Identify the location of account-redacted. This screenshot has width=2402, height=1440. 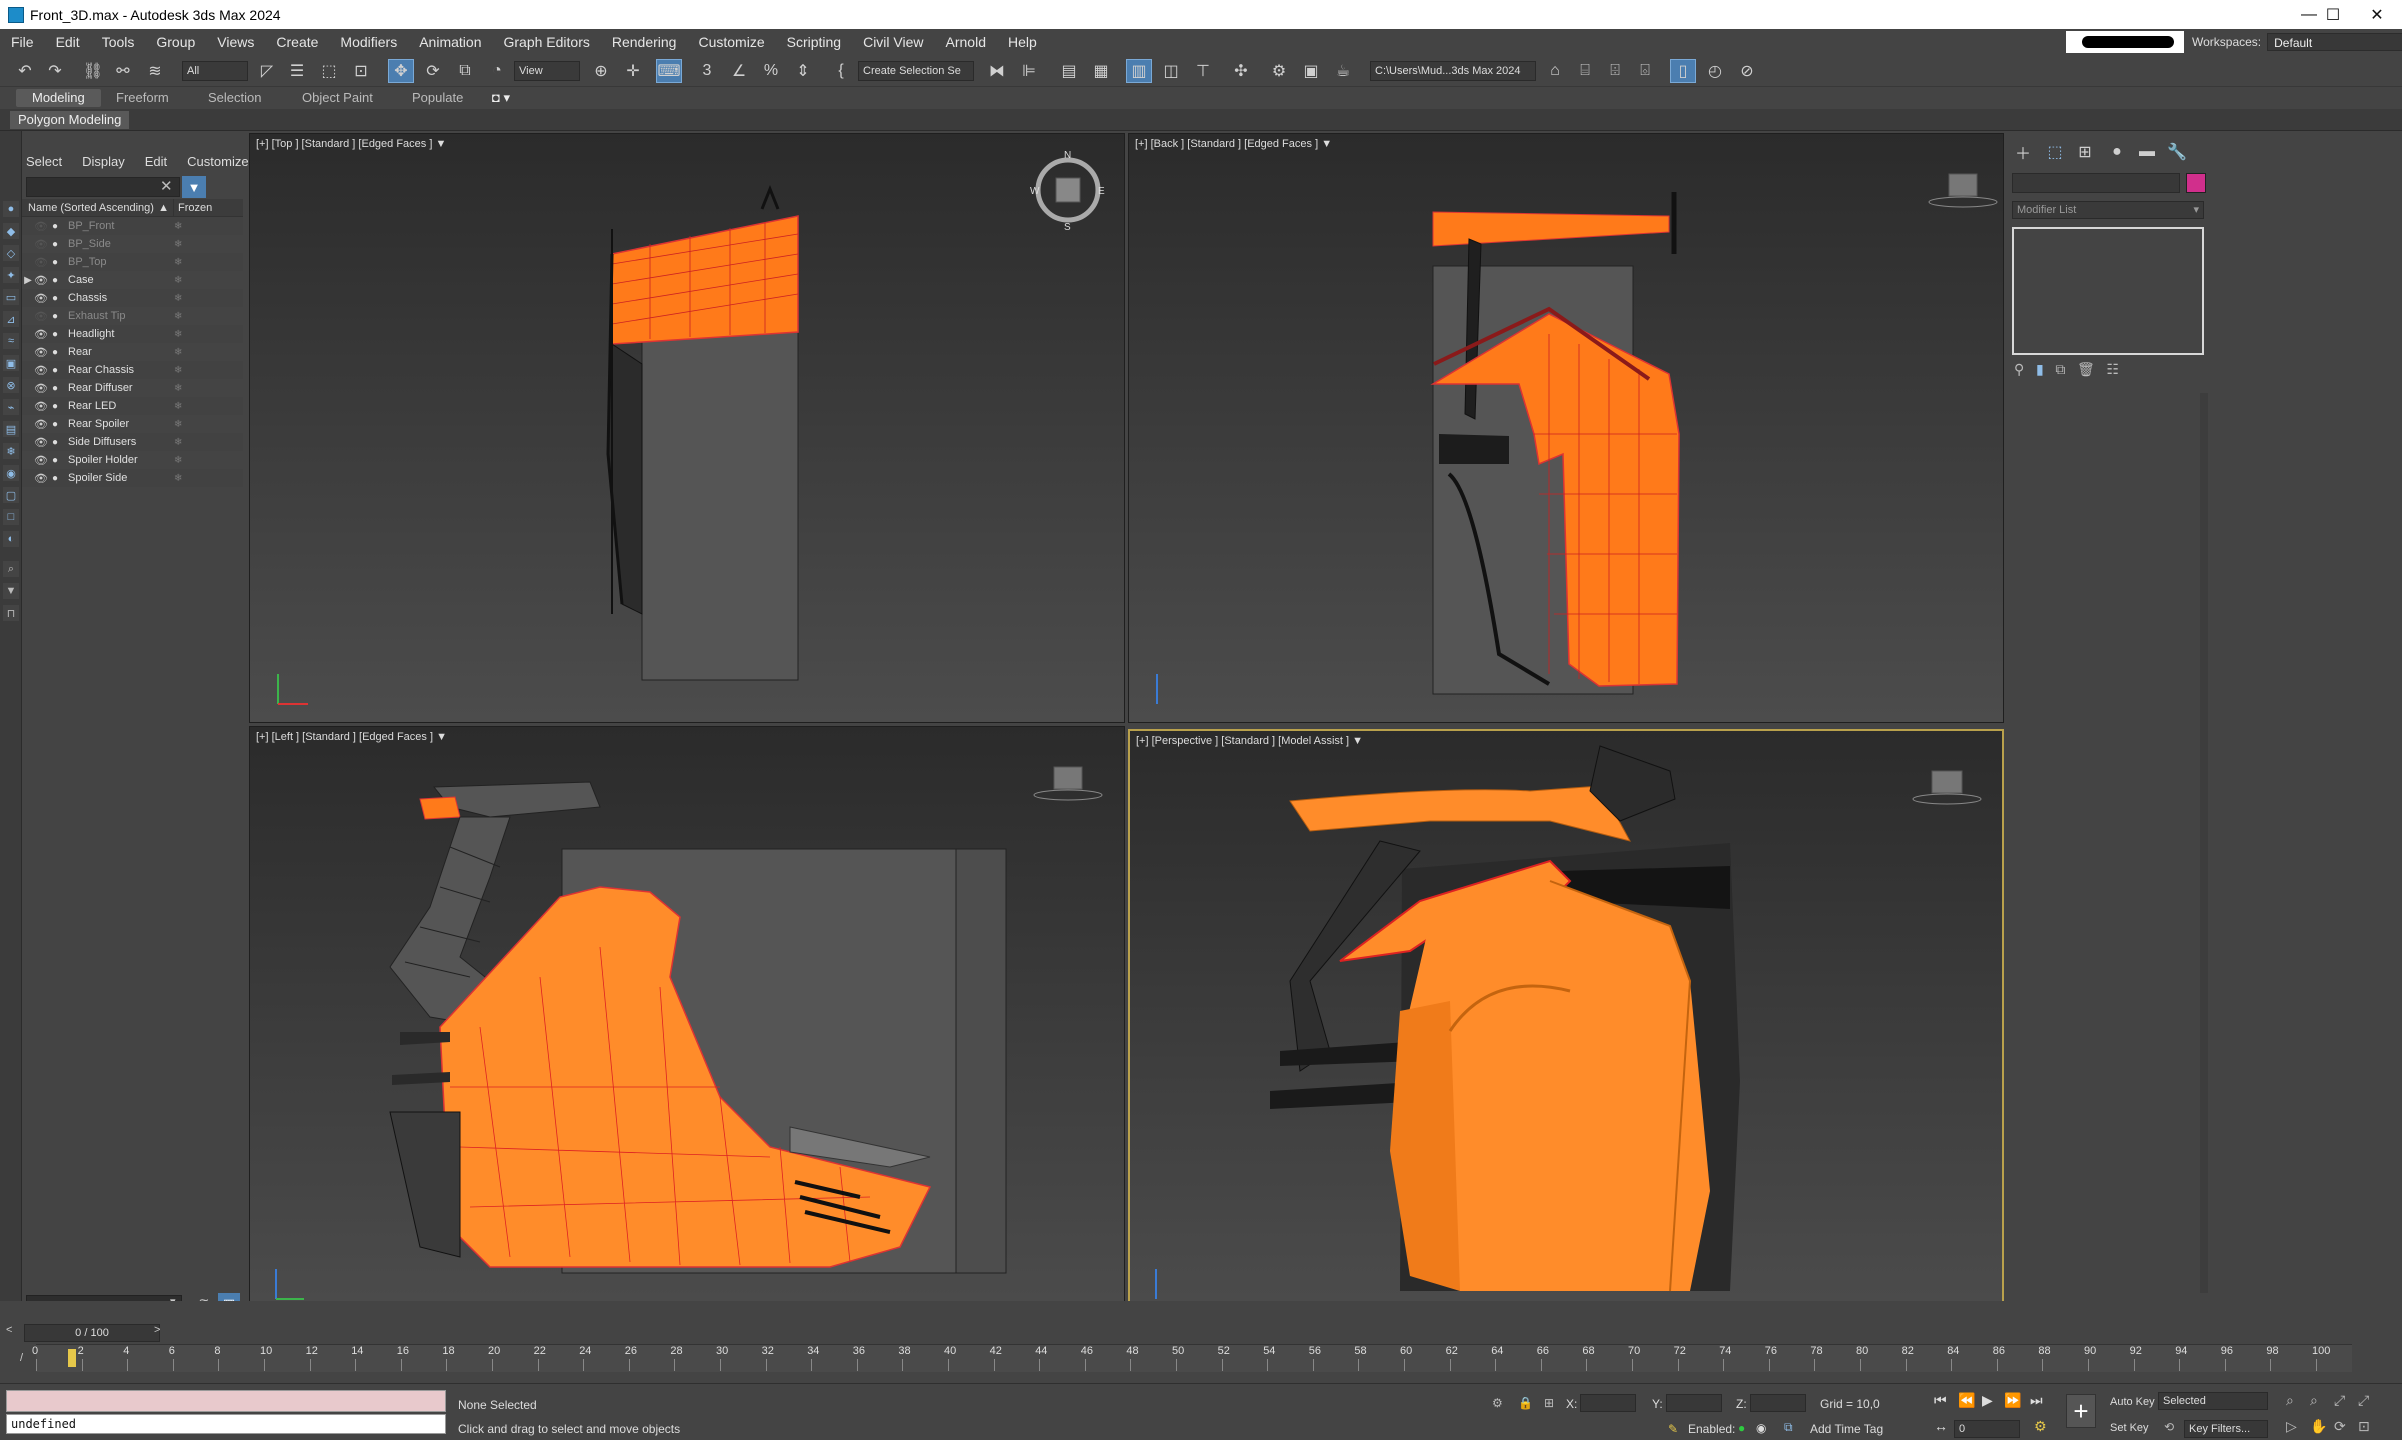
(2125, 42).